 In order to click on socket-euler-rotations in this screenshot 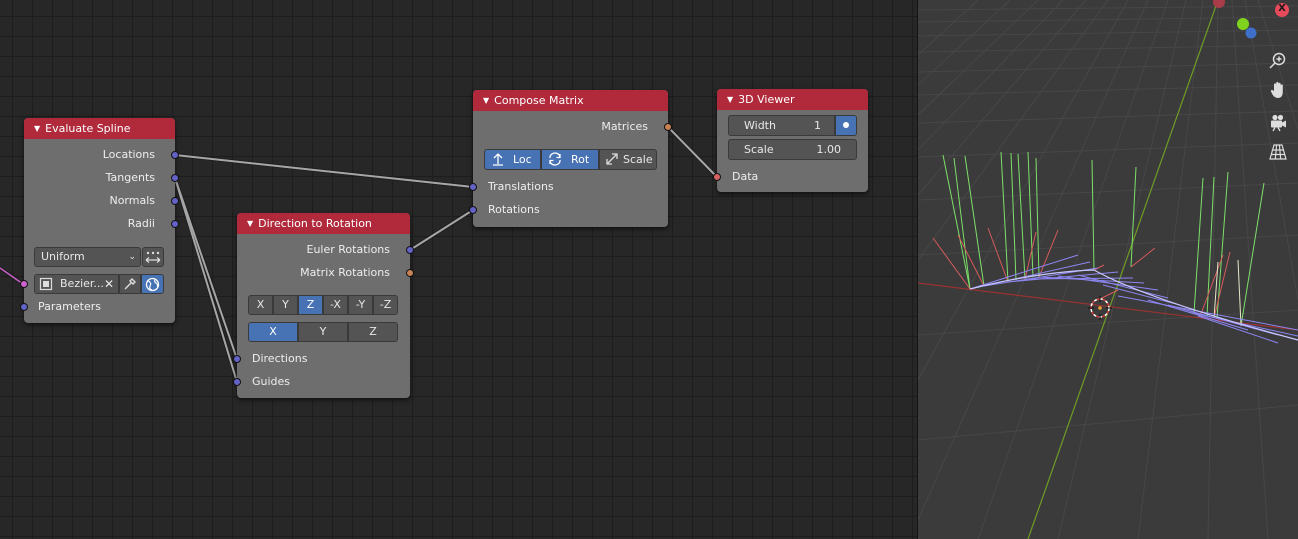, I will do `click(410, 250)`.